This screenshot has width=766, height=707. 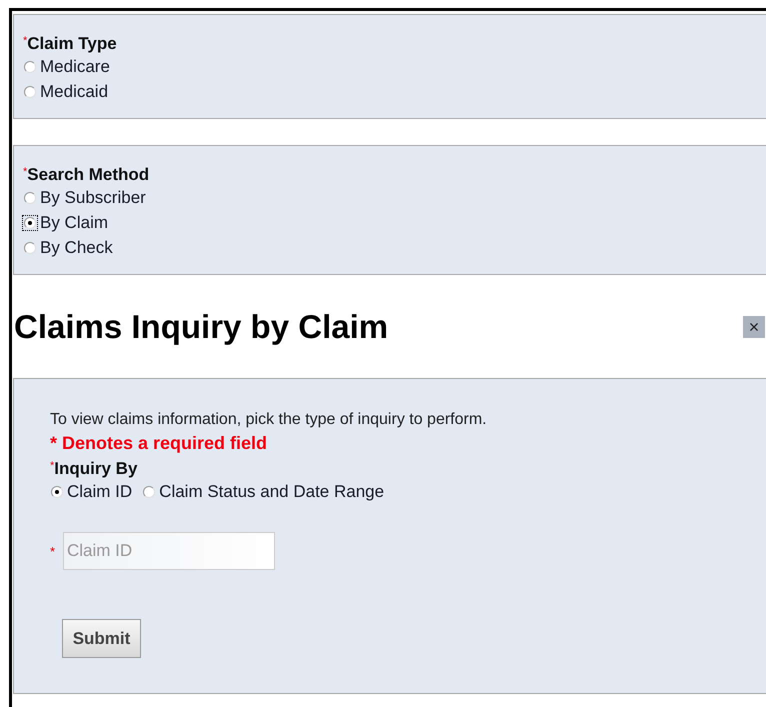 I want to click on radio-label: By Claim, so click(x=74, y=223).